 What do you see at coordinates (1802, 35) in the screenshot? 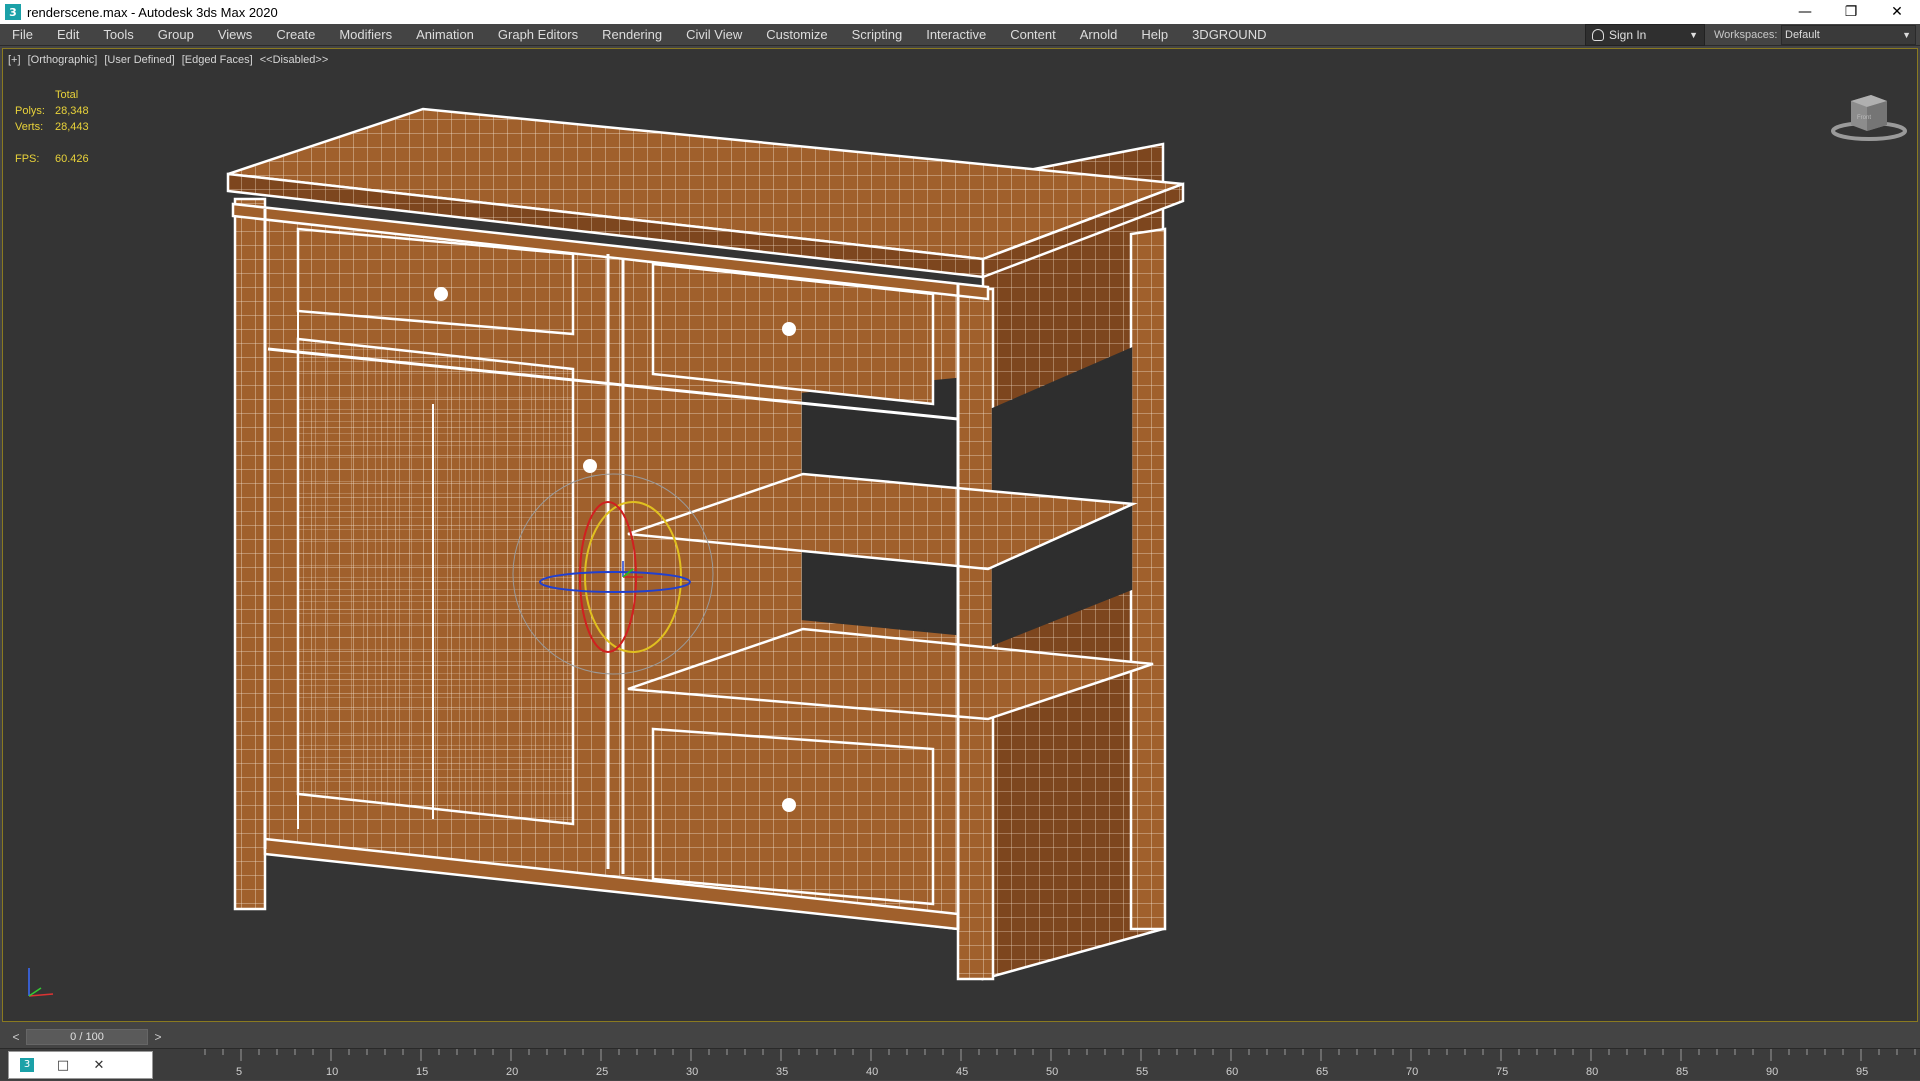
I see `workspace-value: Default` at bounding box center [1802, 35].